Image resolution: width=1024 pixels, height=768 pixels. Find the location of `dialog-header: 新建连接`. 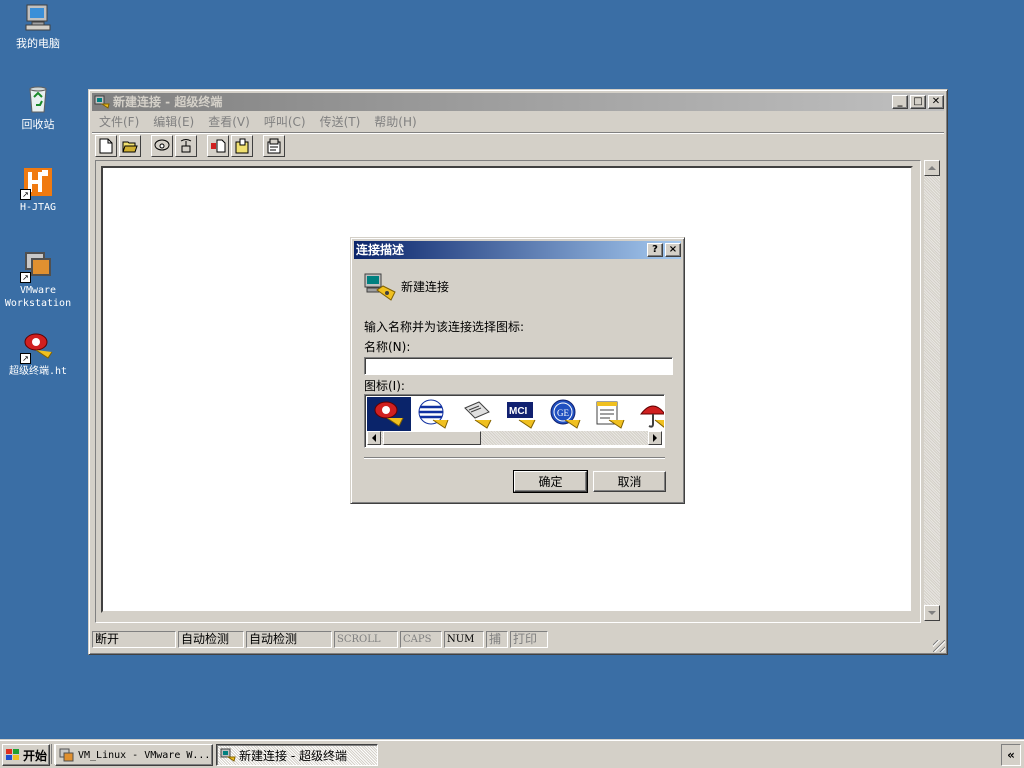

dialog-header: 新建连接 is located at coordinates (406, 286).